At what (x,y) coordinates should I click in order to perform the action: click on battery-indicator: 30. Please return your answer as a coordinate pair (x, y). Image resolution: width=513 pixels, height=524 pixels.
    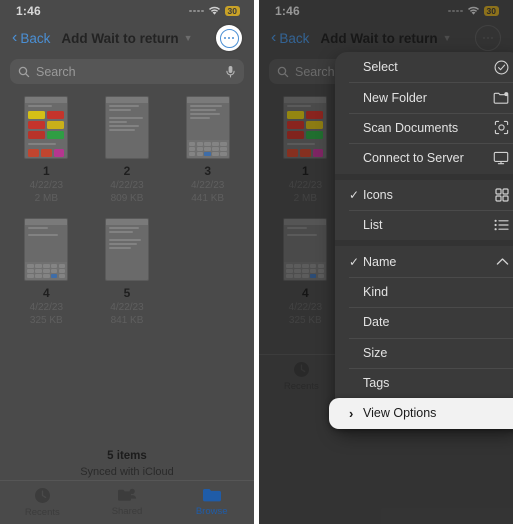
    Looking at the image, I should click on (232, 11).